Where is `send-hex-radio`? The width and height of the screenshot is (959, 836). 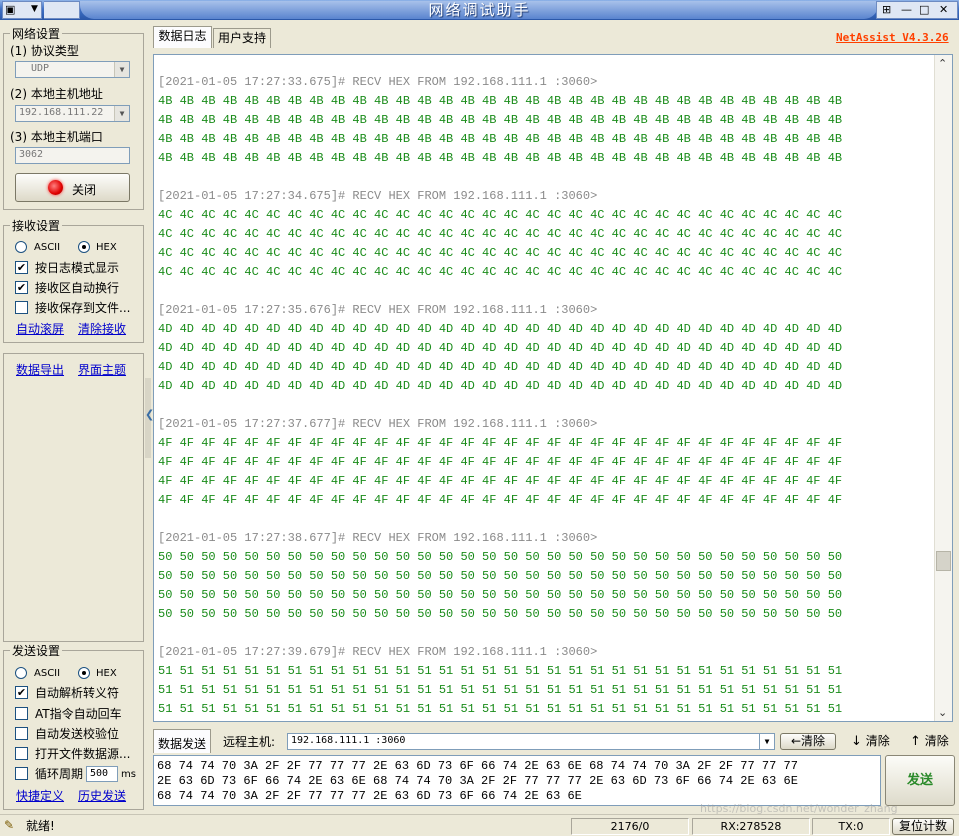 send-hex-radio is located at coordinates (84, 673).